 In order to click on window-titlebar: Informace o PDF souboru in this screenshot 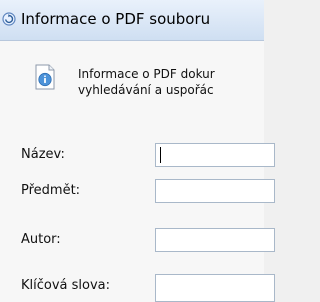, I will do `click(132, 20)`.